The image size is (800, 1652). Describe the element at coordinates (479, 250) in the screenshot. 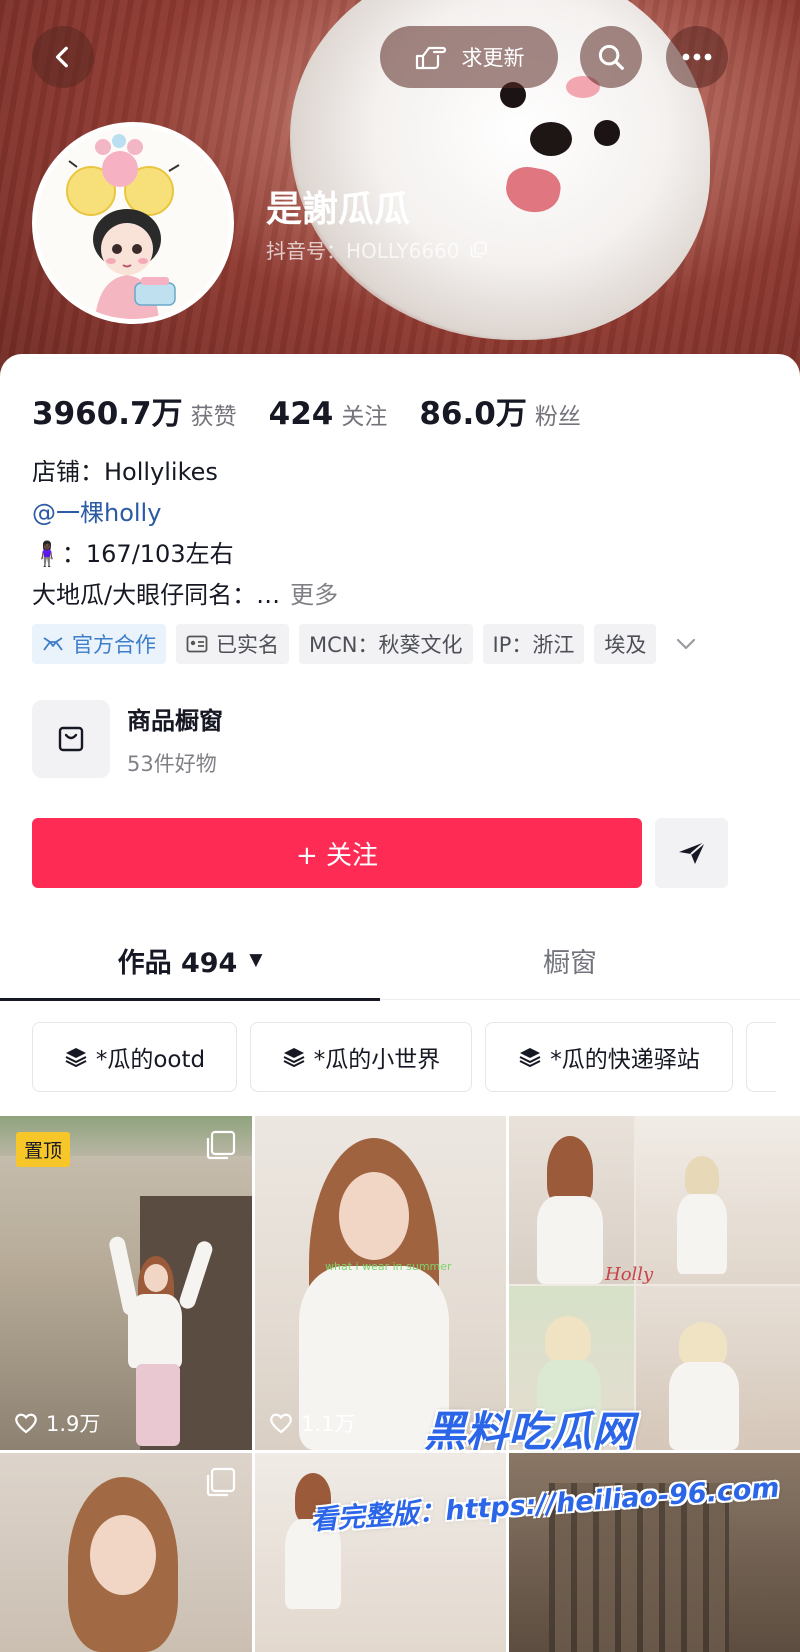

I see `copy-icon` at that location.